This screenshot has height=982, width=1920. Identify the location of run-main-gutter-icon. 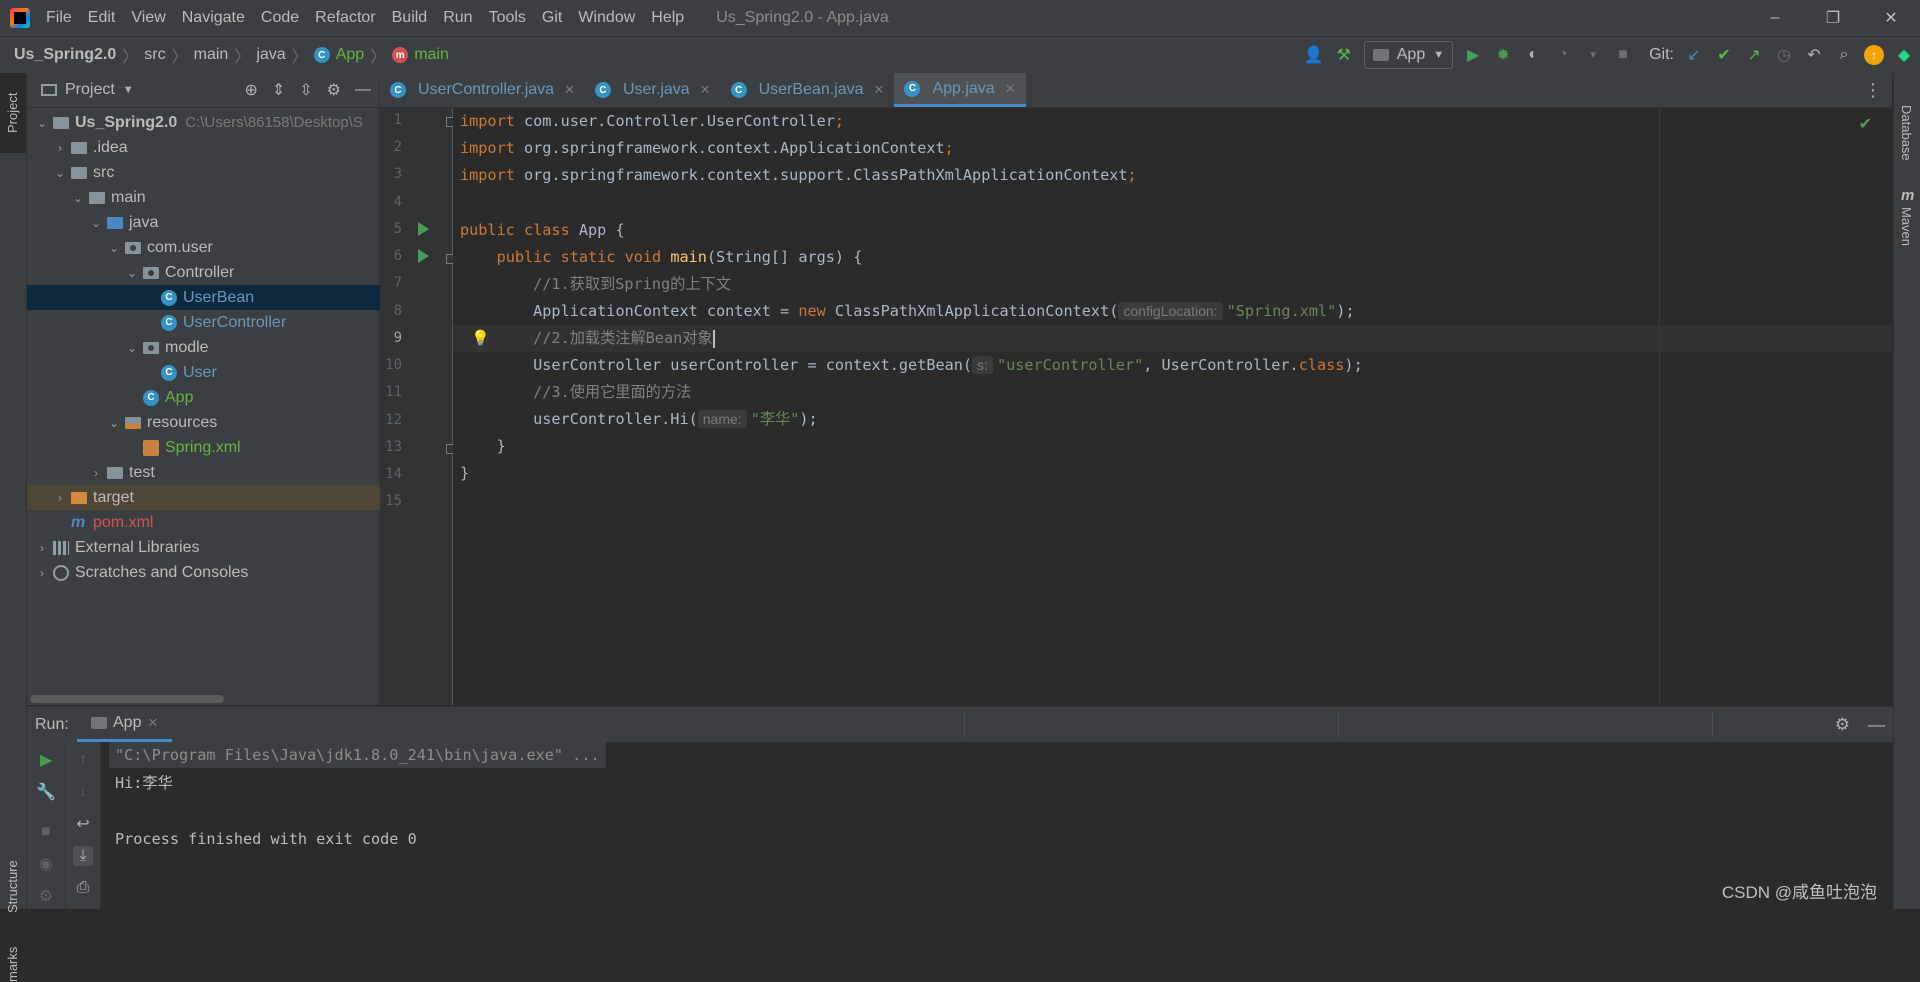
(423, 256).